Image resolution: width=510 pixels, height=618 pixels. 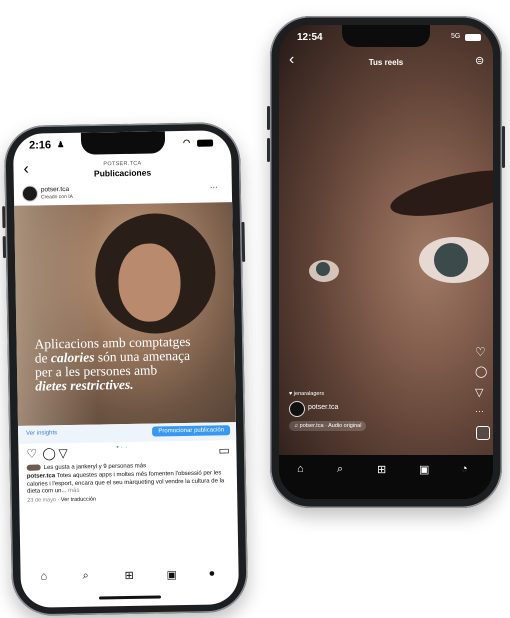 What do you see at coordinates (191, 431) in the screenshot?
I see `boost-post-button: Promocionar publicación` at bounding box center [191, 431].